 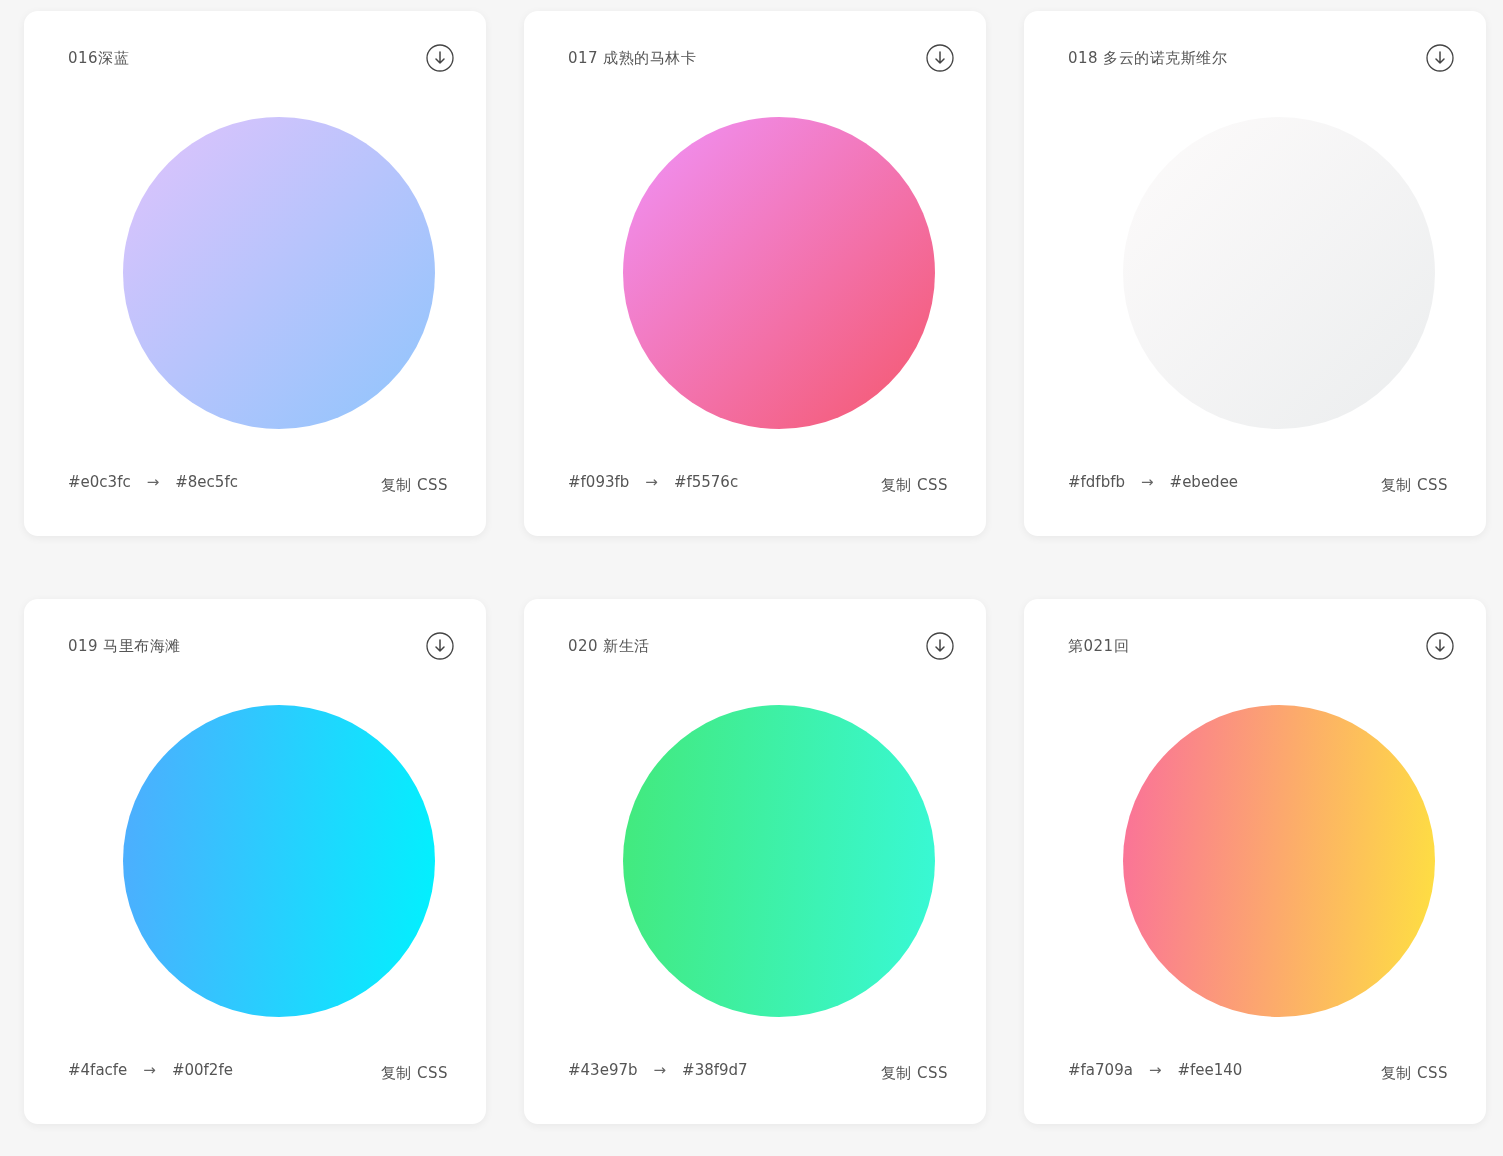 I want to click on end-color-code: #fee140, so click(x=1210, y=1070).